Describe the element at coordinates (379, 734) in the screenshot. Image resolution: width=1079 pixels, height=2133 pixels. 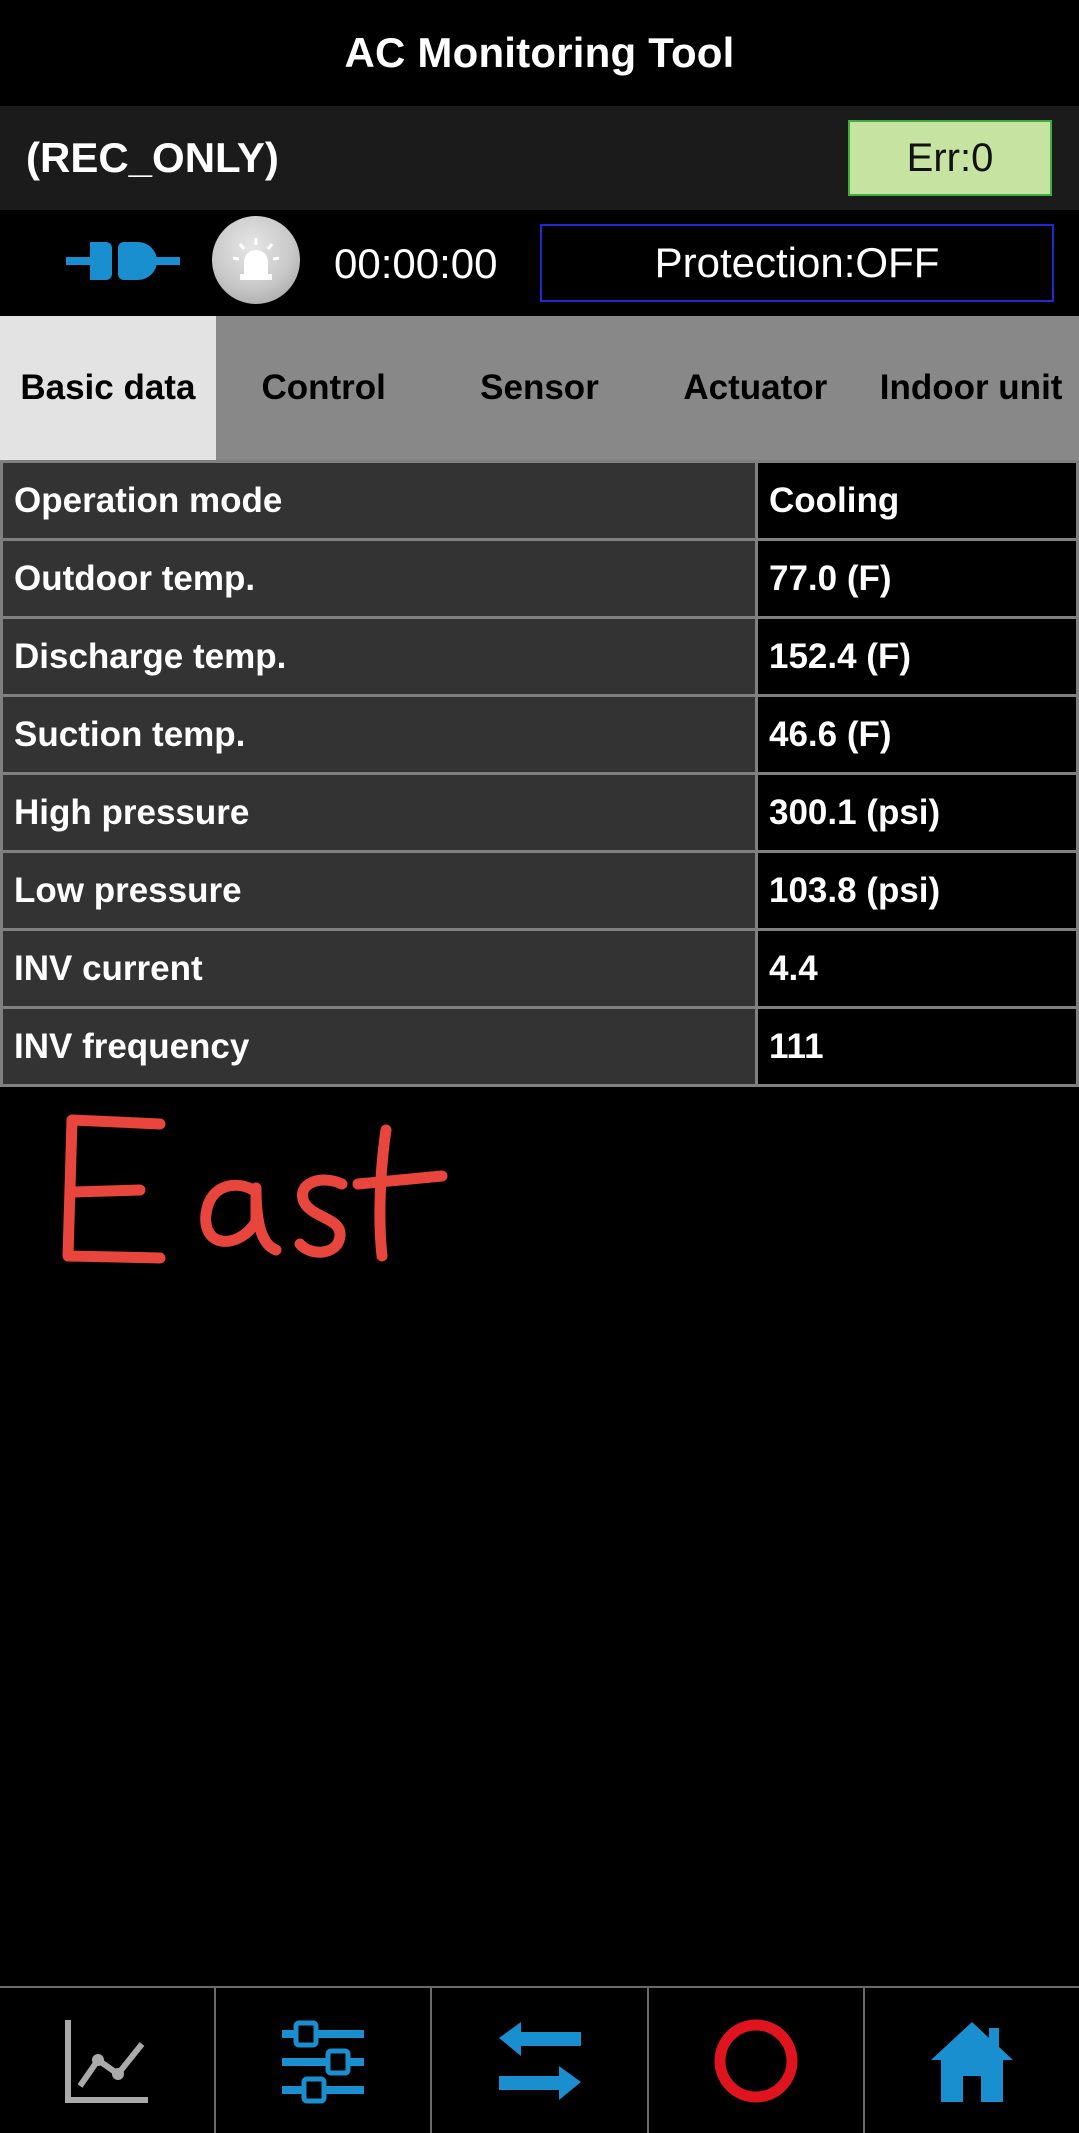
I see `row-label: Suction temp.` at that location.